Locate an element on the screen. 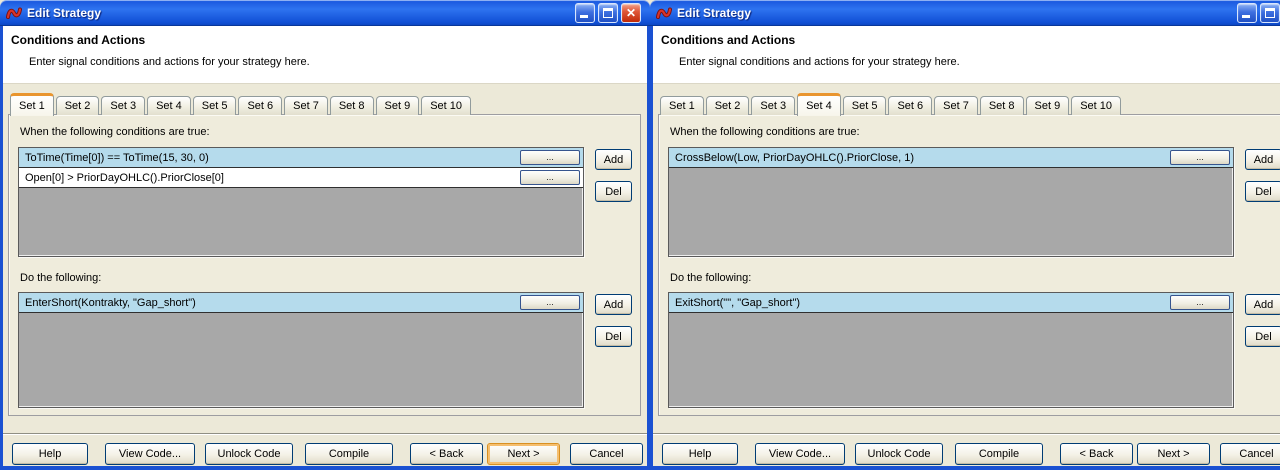 The image size is (1280, 470). action-text: EnterShort(Kontrakty, "Gap_short") is located at coordinates (110, 302).